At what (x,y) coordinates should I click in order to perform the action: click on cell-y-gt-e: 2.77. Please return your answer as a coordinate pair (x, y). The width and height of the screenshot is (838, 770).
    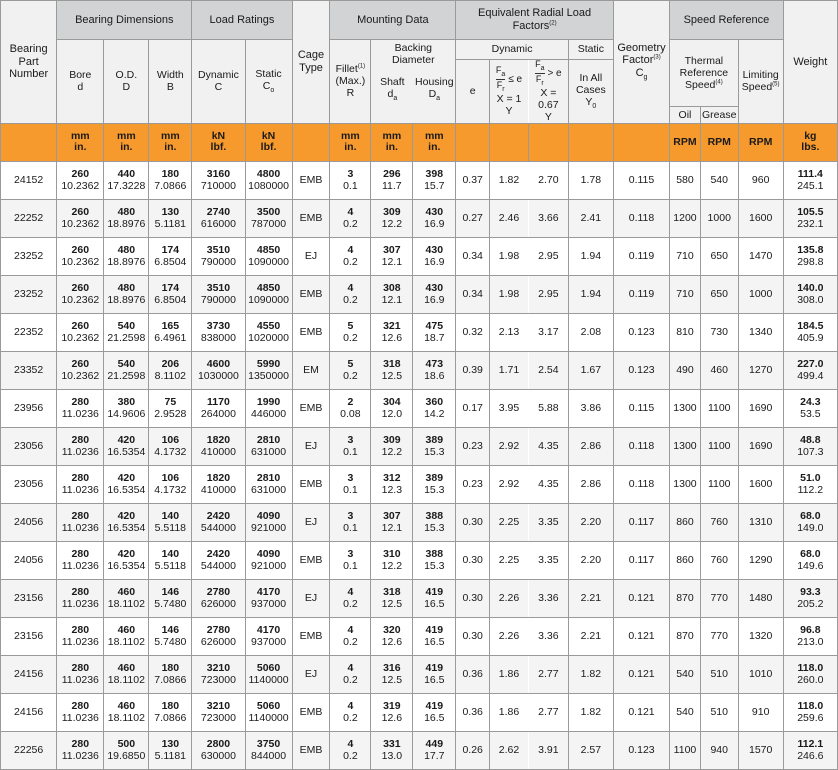
    Looking at the image, I should click on (548, 712).